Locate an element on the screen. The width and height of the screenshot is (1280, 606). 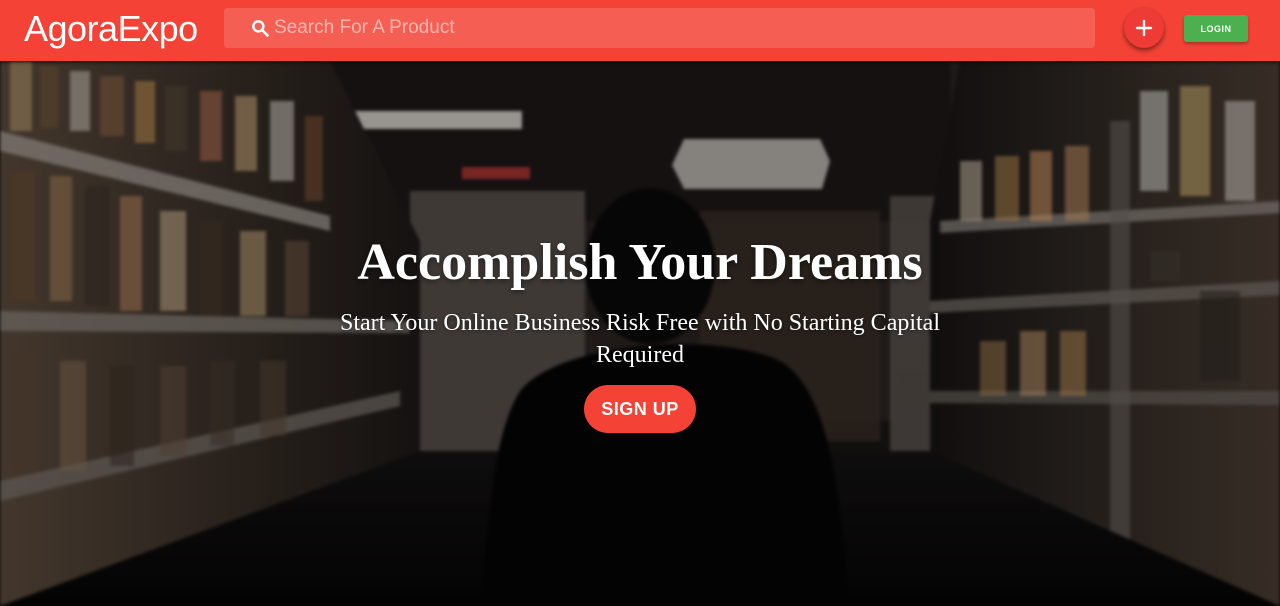
search-input is located at coordinates (684, 28).